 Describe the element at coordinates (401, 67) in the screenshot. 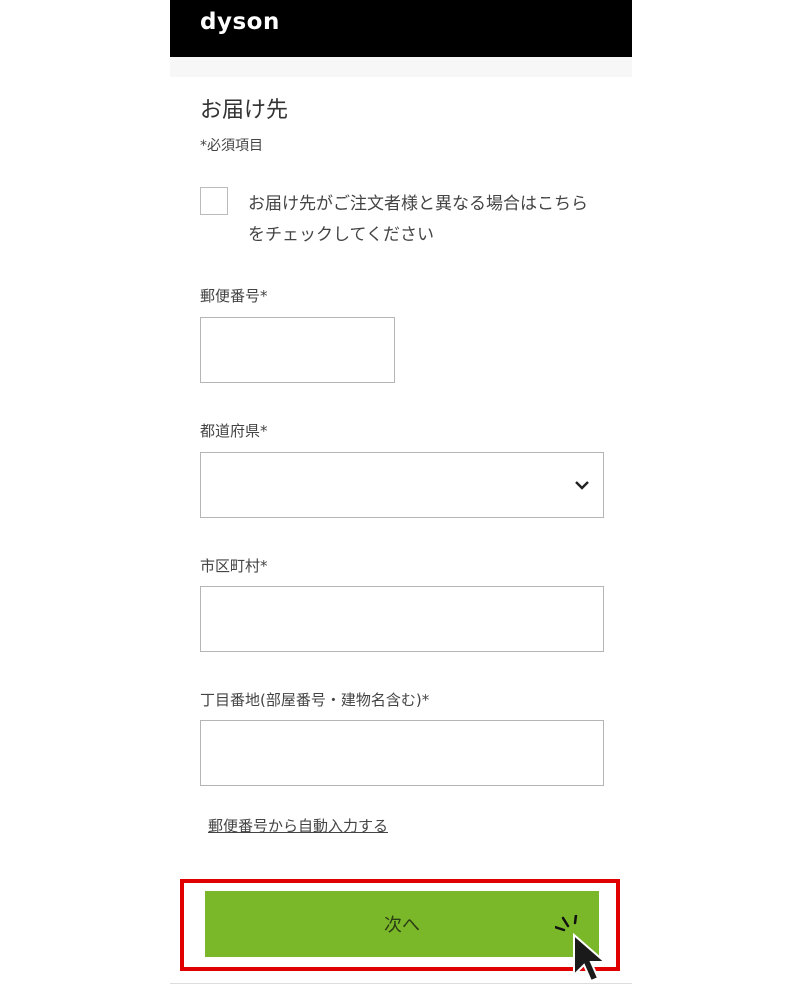

I see `subheader-bar` at that location.